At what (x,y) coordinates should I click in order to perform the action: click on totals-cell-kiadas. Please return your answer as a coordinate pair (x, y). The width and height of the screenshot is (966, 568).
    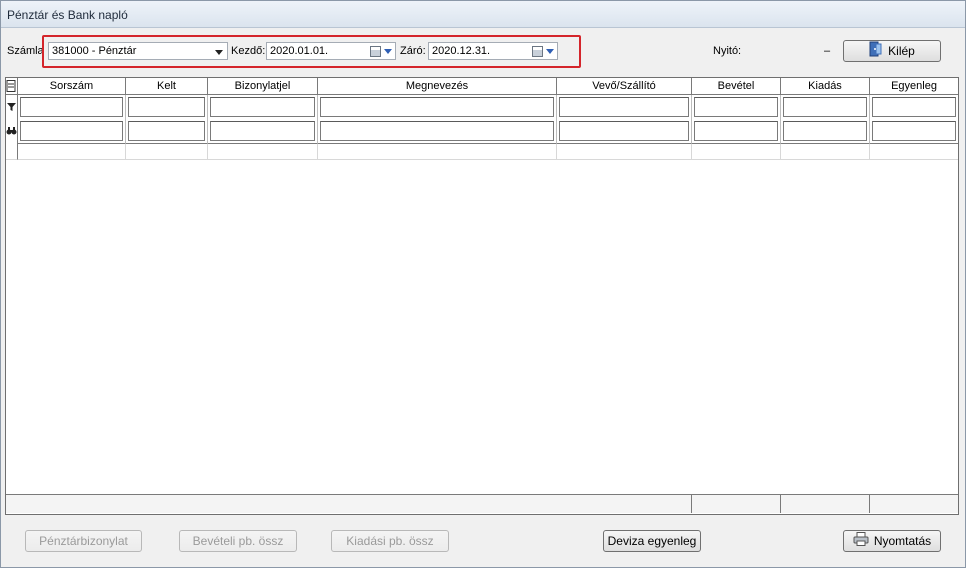
    Looking at the image, I should click on (825, 504).